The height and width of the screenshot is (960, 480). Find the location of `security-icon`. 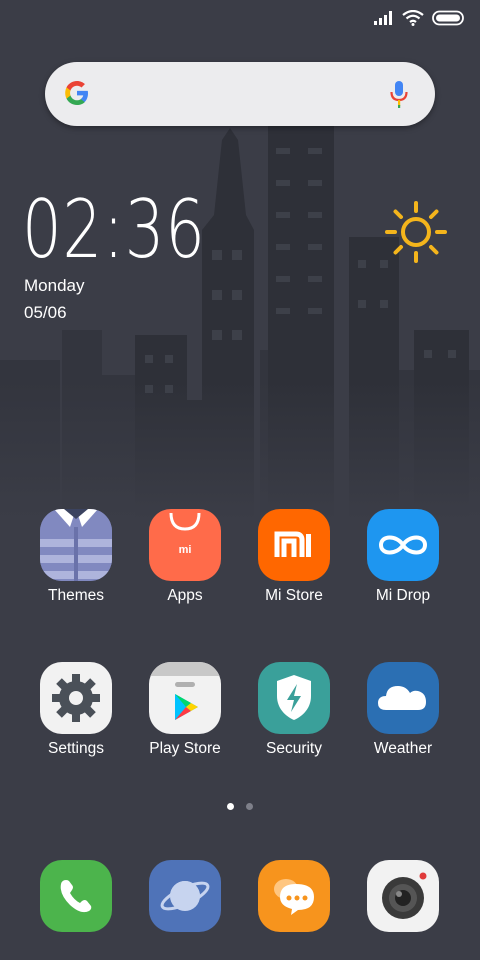

security-icon is located at coordinates (294, 698).